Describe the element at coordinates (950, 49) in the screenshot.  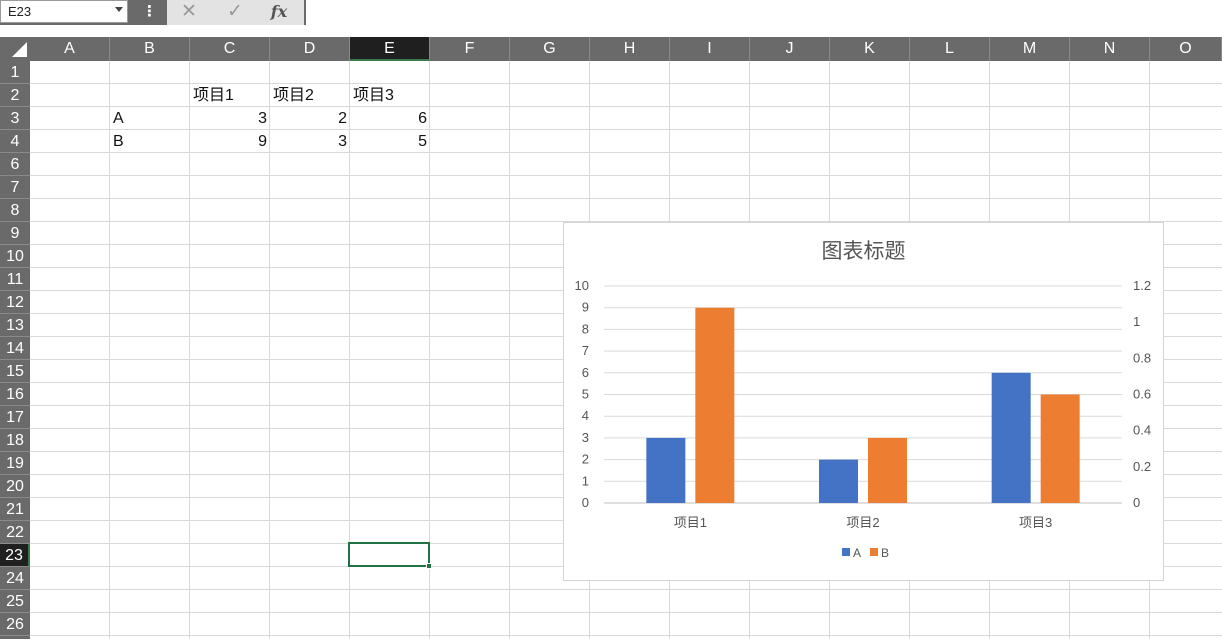
I see `column-header-L: L` at that location.